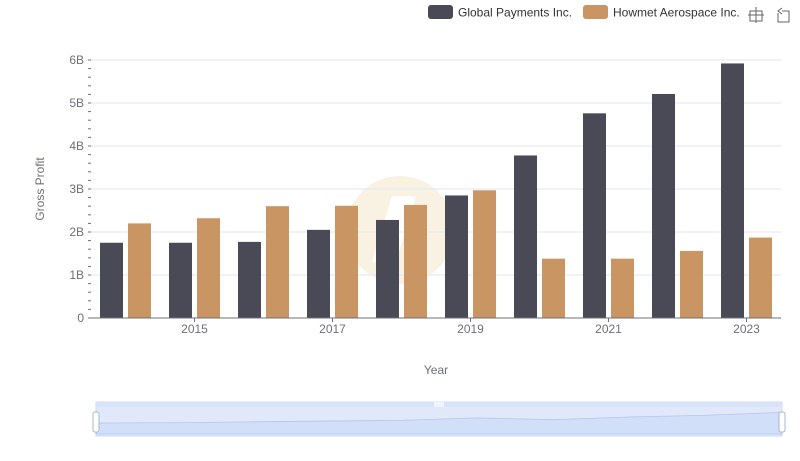 The height and width of the screenshot is (461, 800). I want to click on x-tick-labels: 2015 2017 2019 2021 2023, so click(470, 327).